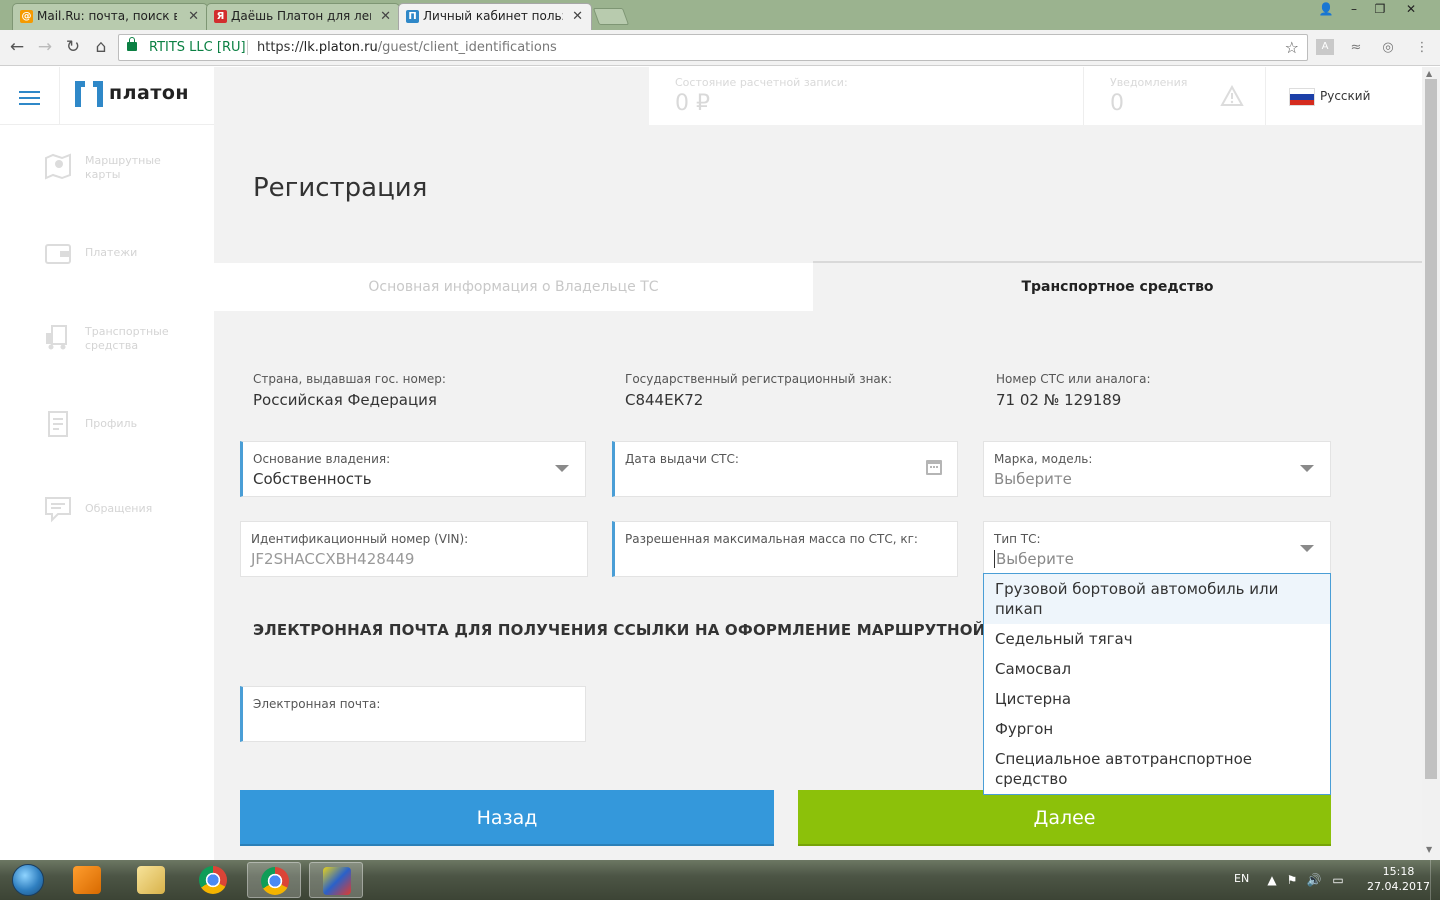  I want to click on vehicle-type-placeholder: Выберите, so click(1034, 559).